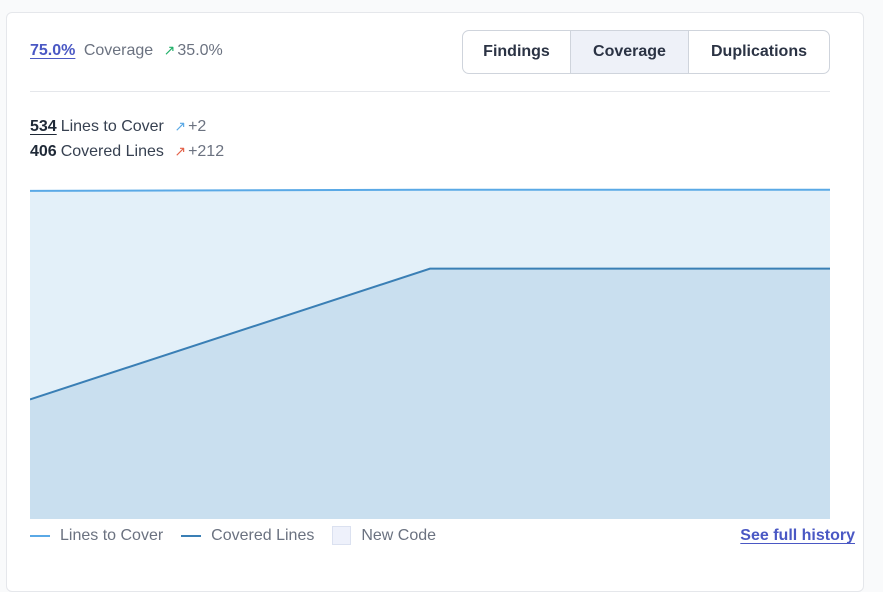  What do you see at coordinates (342, 535) in the screenshot?
I see `new-code-swatch` at bounding box center [342, 535].